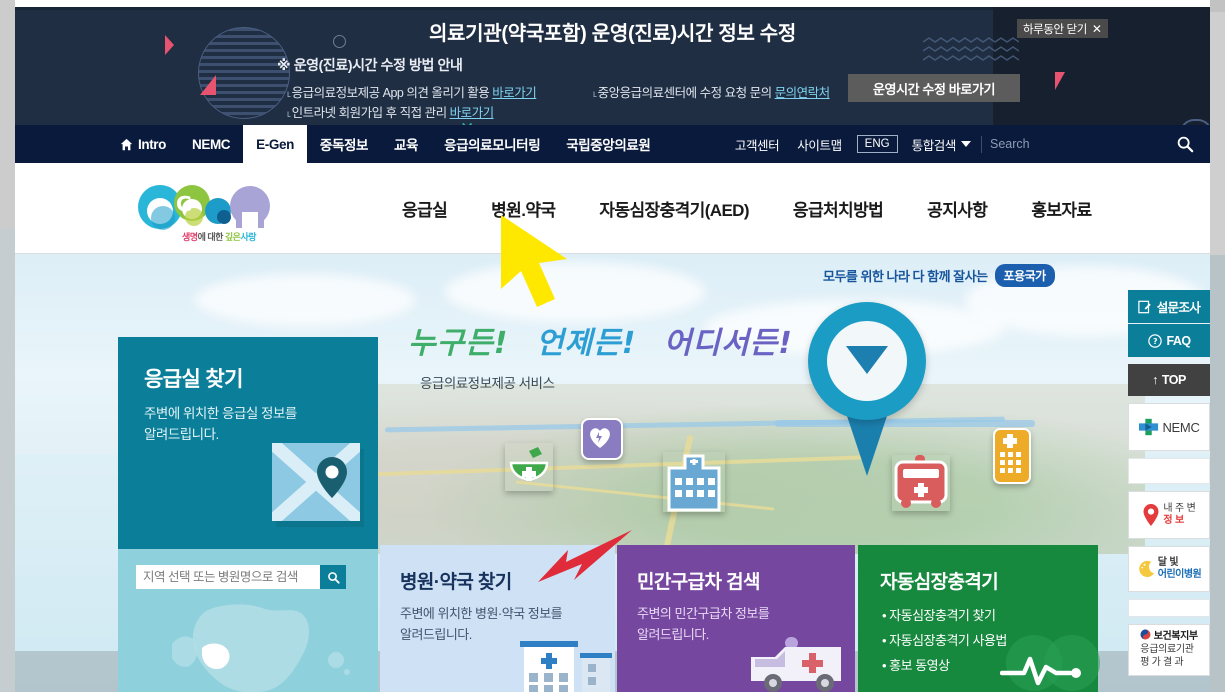 The height and width of the screenshot is (692, 1225). What do you see at coordinates (143, 144) in the screenshot?
I see `nav-item-intro: Intro` at bounding box center [143, 144].